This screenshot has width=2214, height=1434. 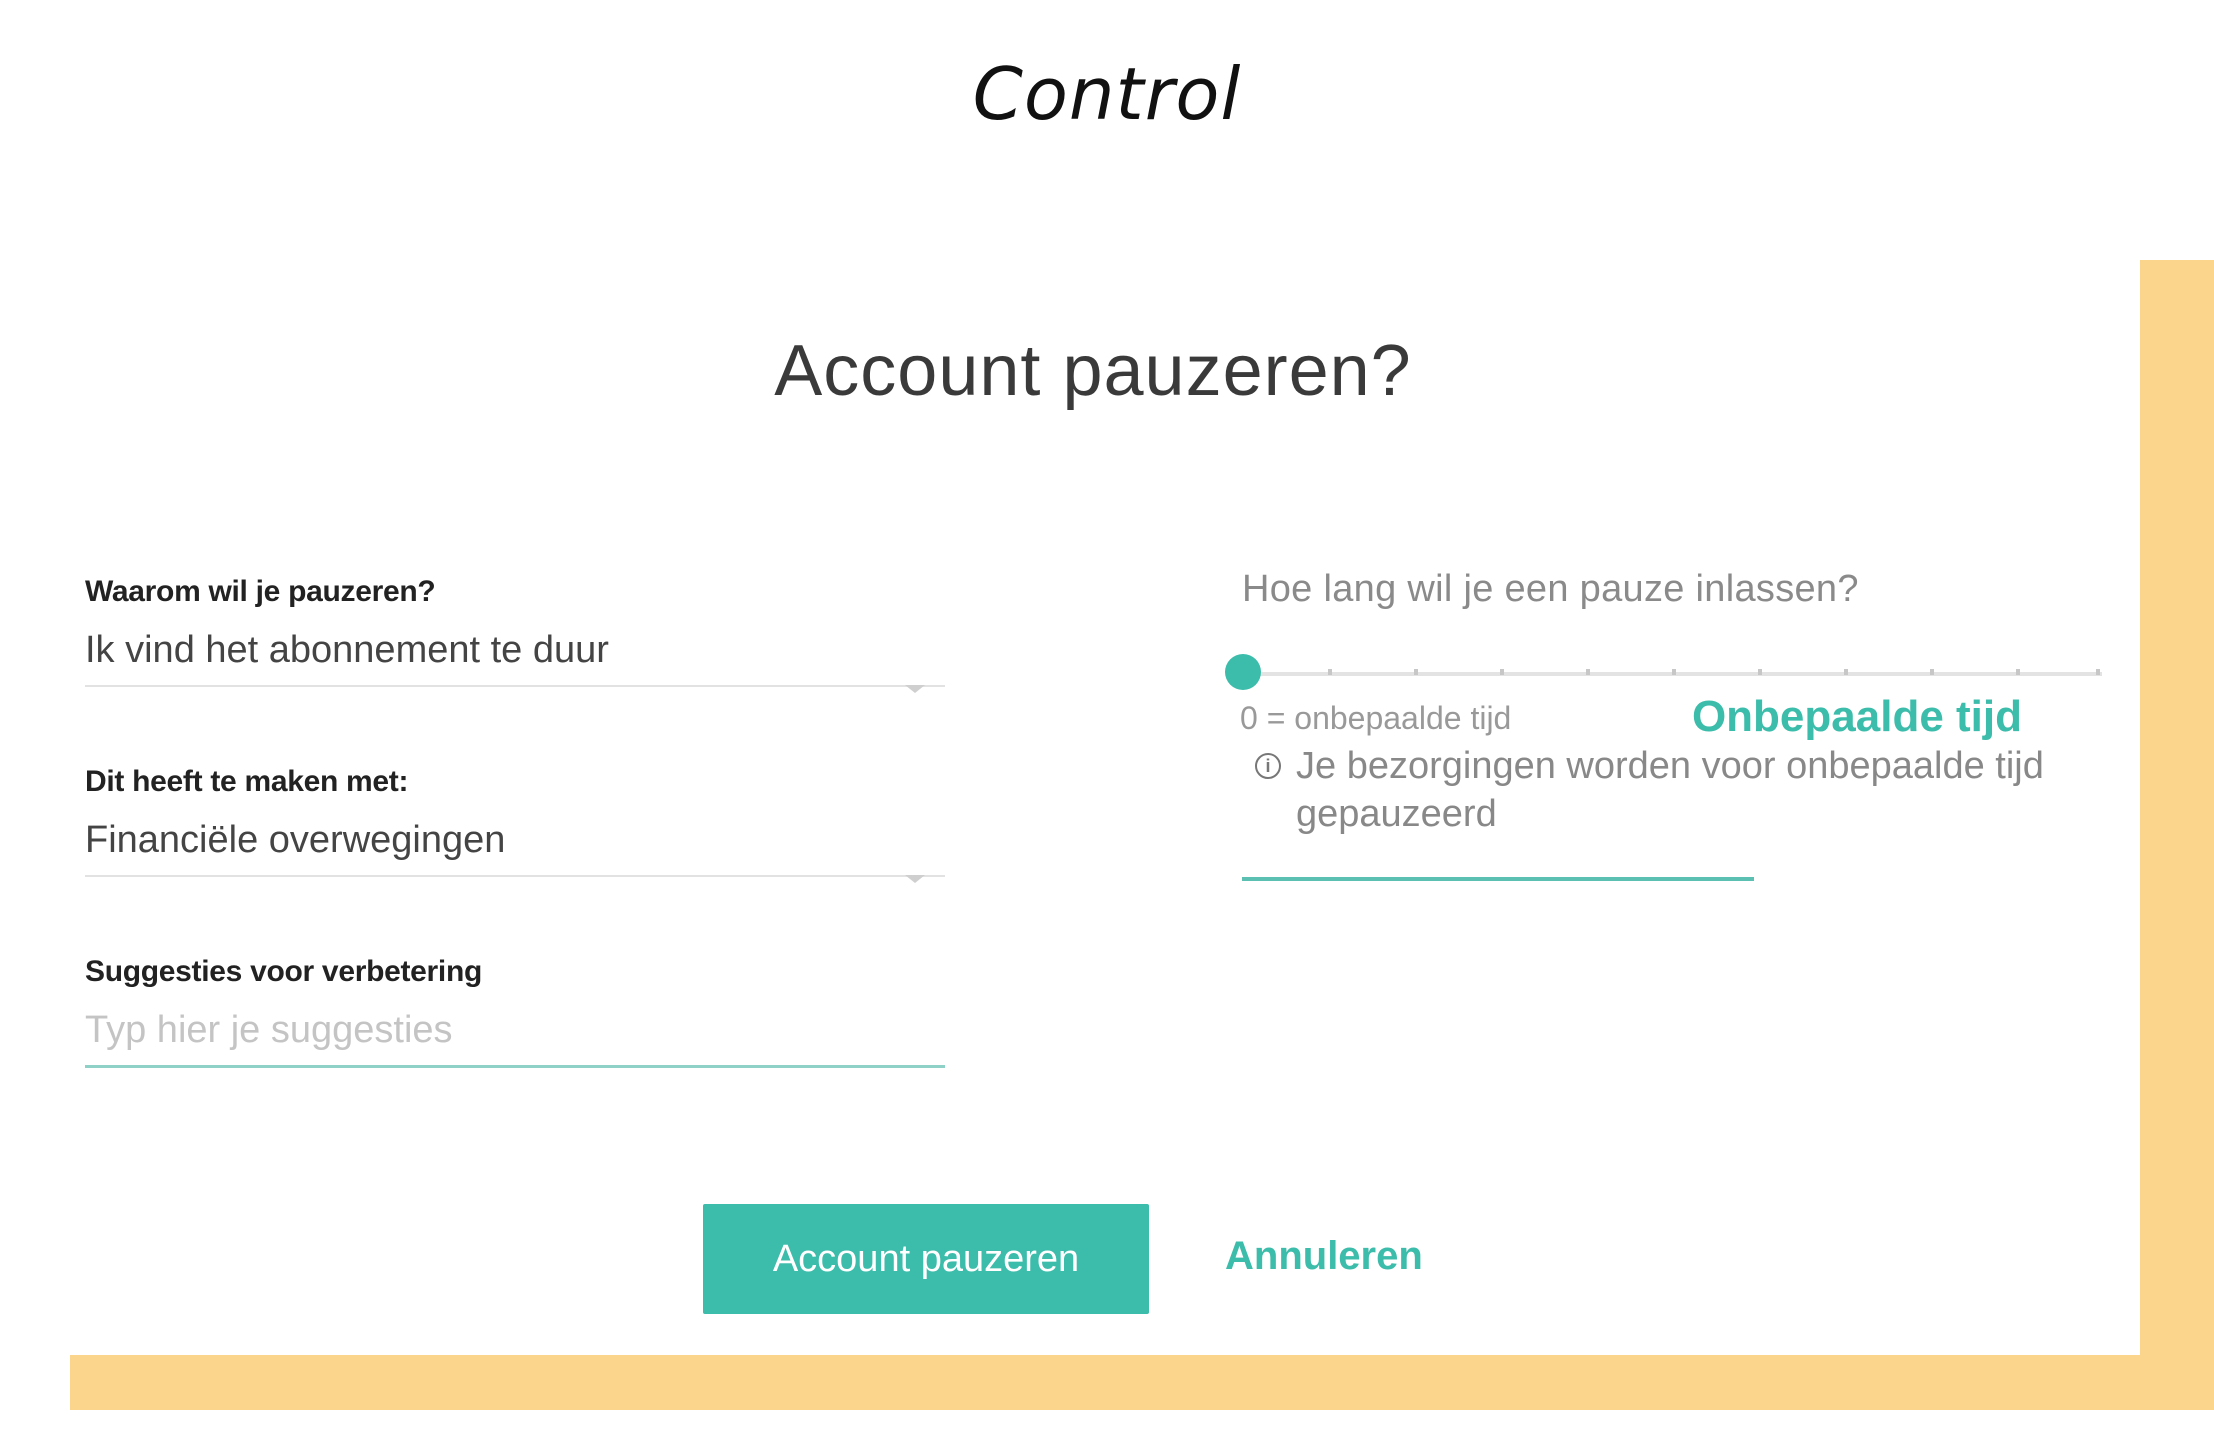 What do you see at coordinates (515, 1030) in the screenshot?
I see `suggestions-input: Typ hier je suggesties` at bounding box center [515, 1030].